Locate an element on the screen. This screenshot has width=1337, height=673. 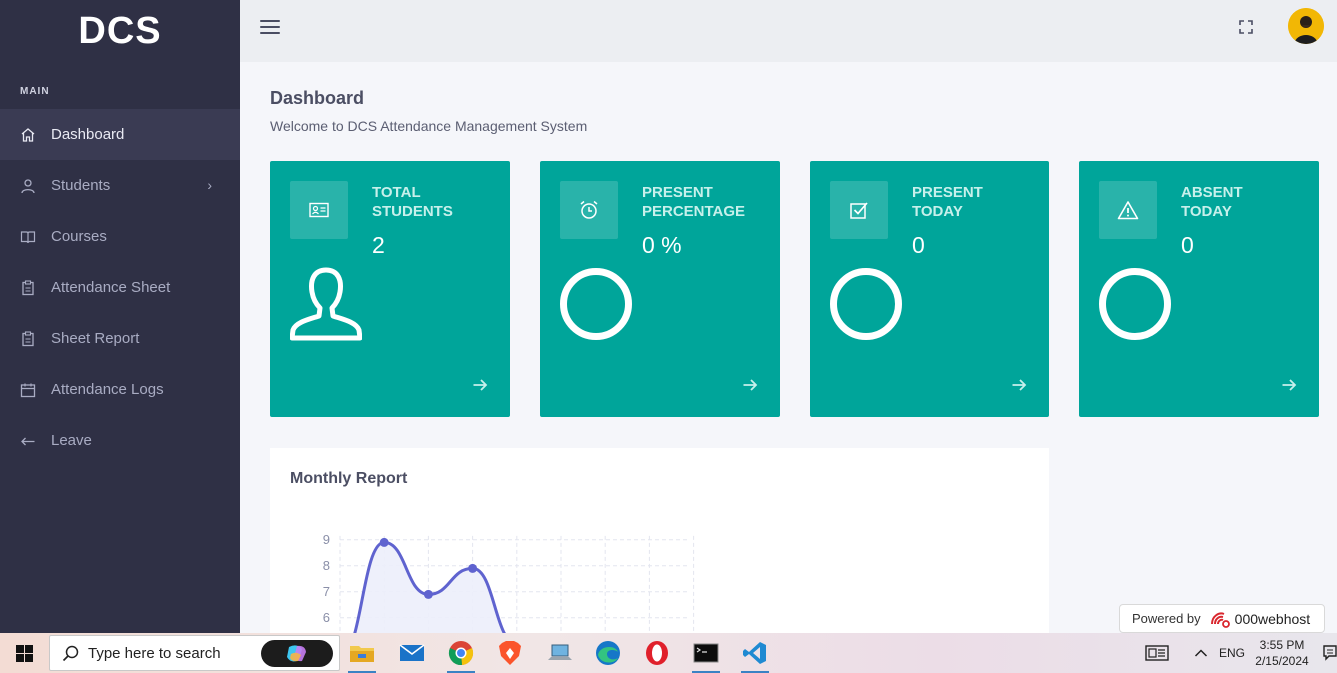
home-icon is located at coordinates (28, 135).